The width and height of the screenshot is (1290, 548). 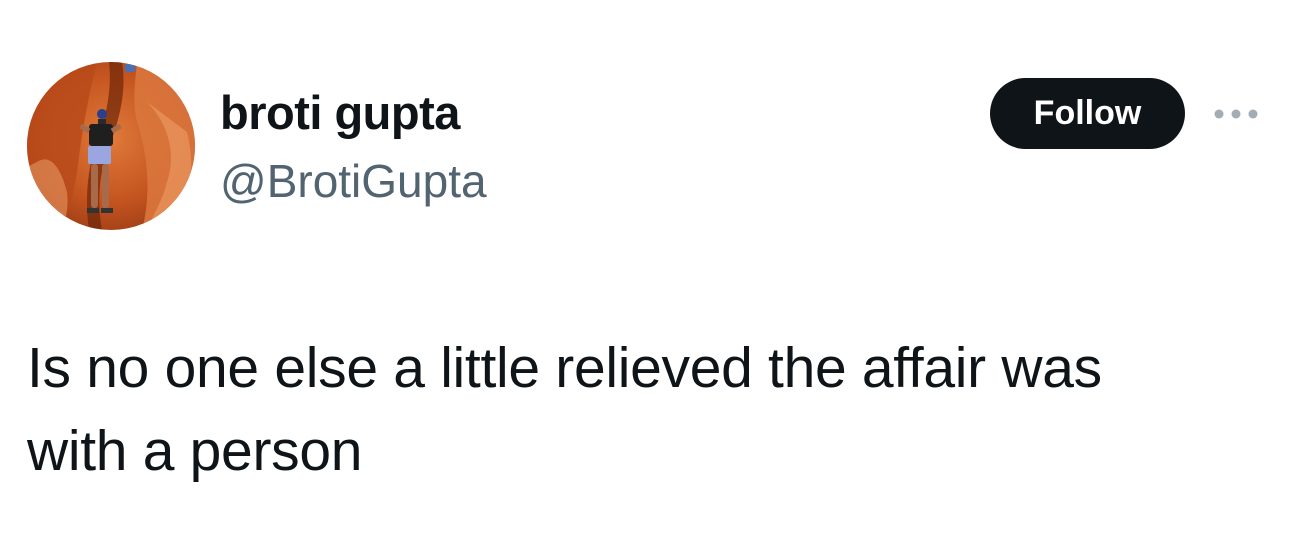 I want to click on more-options-button, so click(x=1236, y=114).